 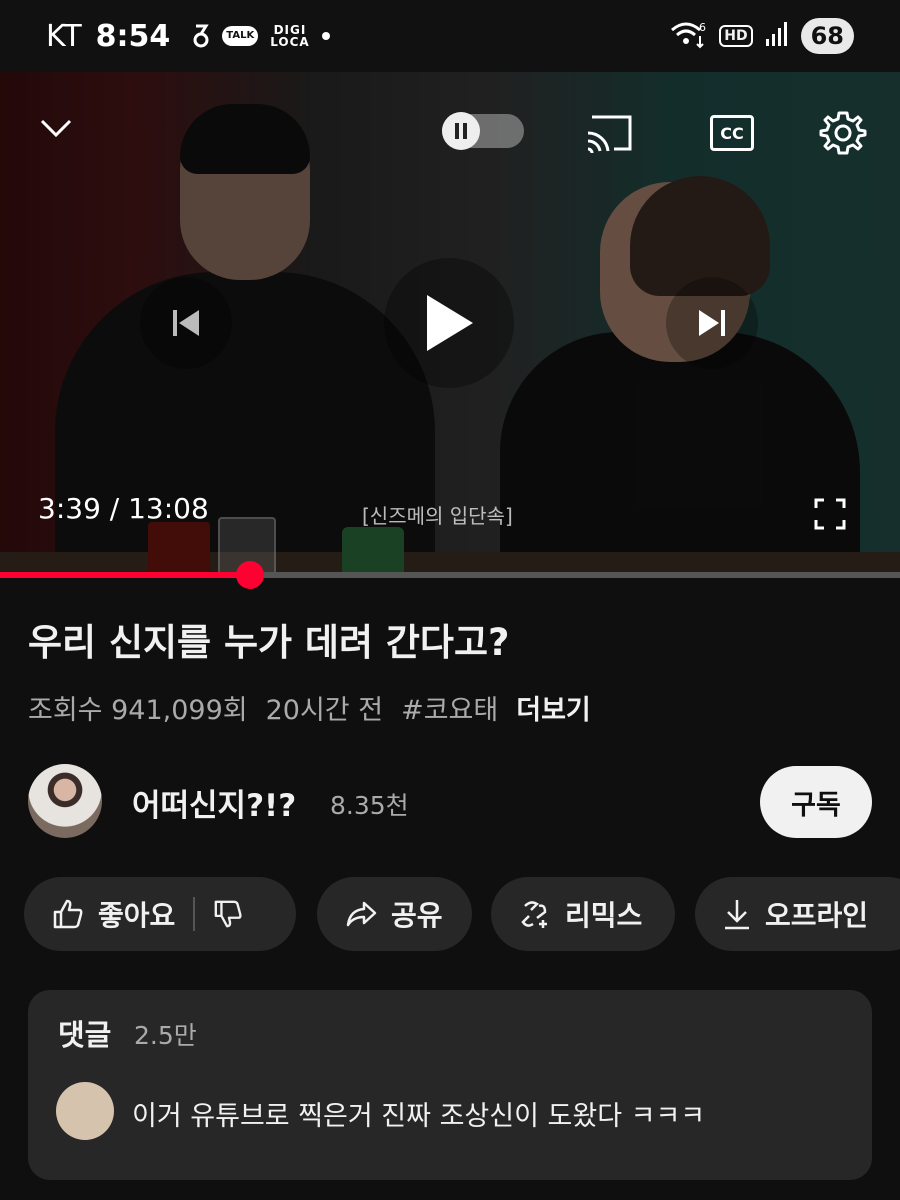 What do you see at coordinates (419, 1116) in the screenshot?
I see `top-comment-text: 이거 유튜브로 찍은거 진짜 조상신이 도왔다 ㅋㅋㅋ` at bounding box center [419, 1116].